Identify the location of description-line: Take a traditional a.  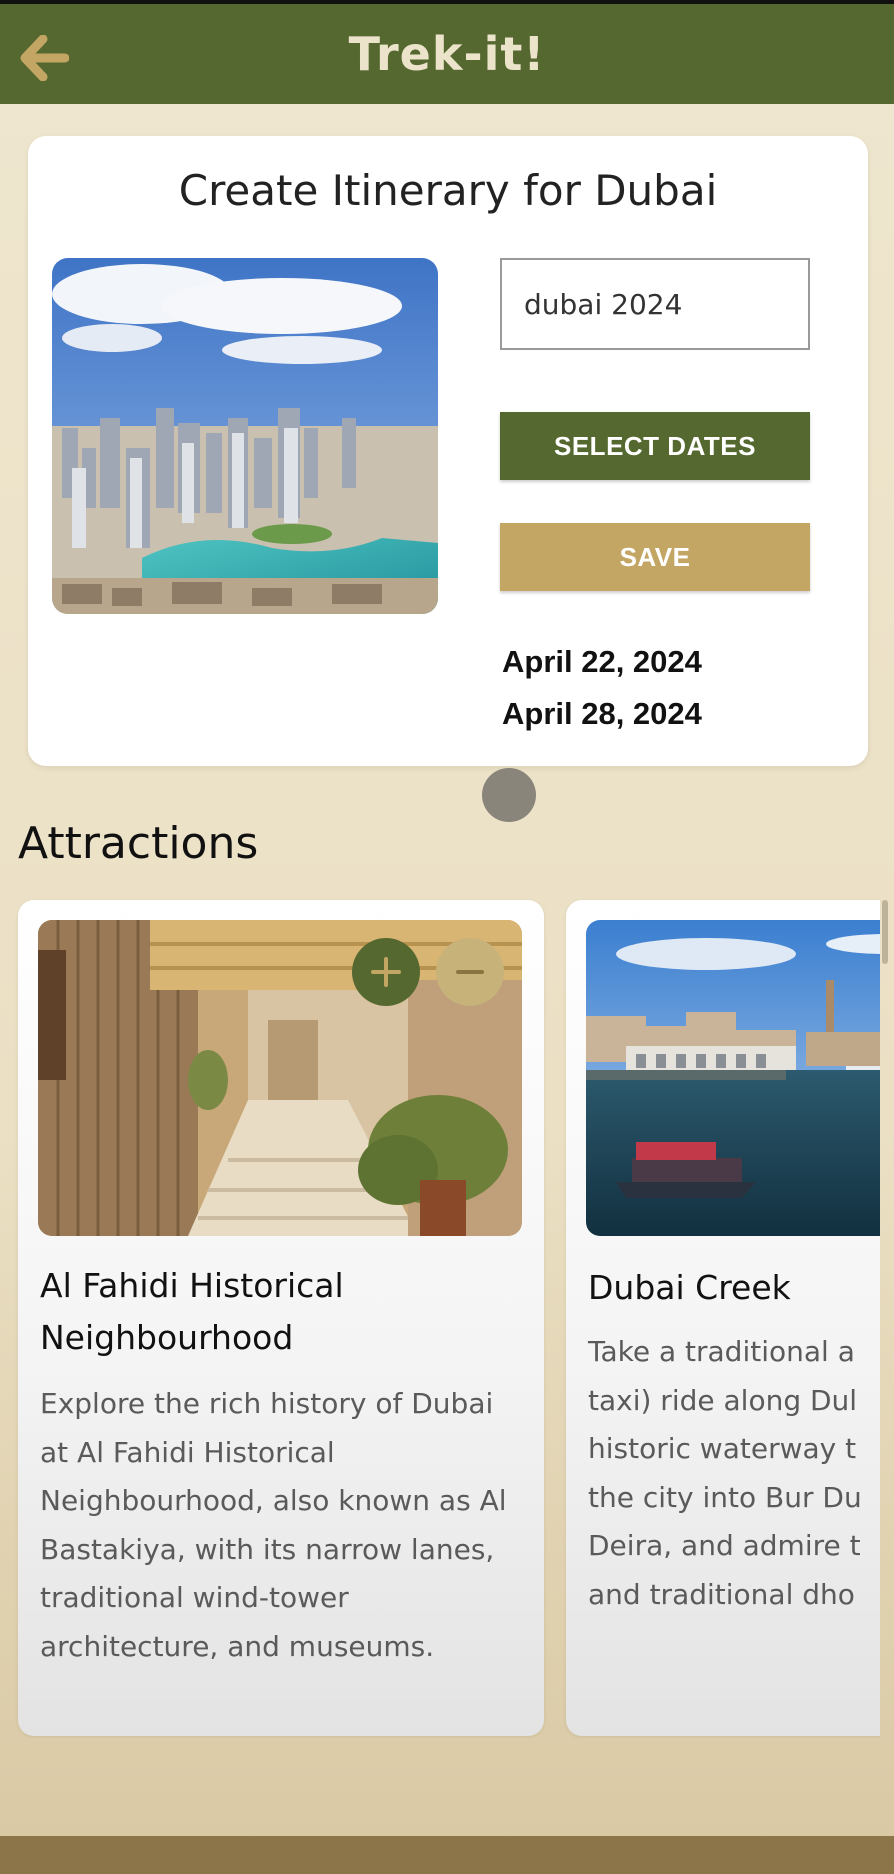
(721, 1351).